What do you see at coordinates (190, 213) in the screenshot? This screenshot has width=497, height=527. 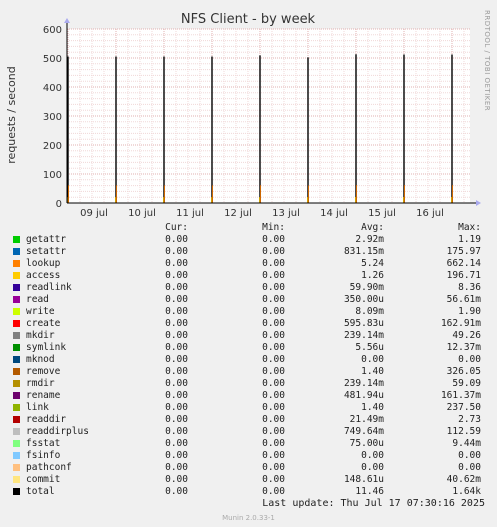 I see `x-tick-label: 11 jul` at bounding box center [190, 213].